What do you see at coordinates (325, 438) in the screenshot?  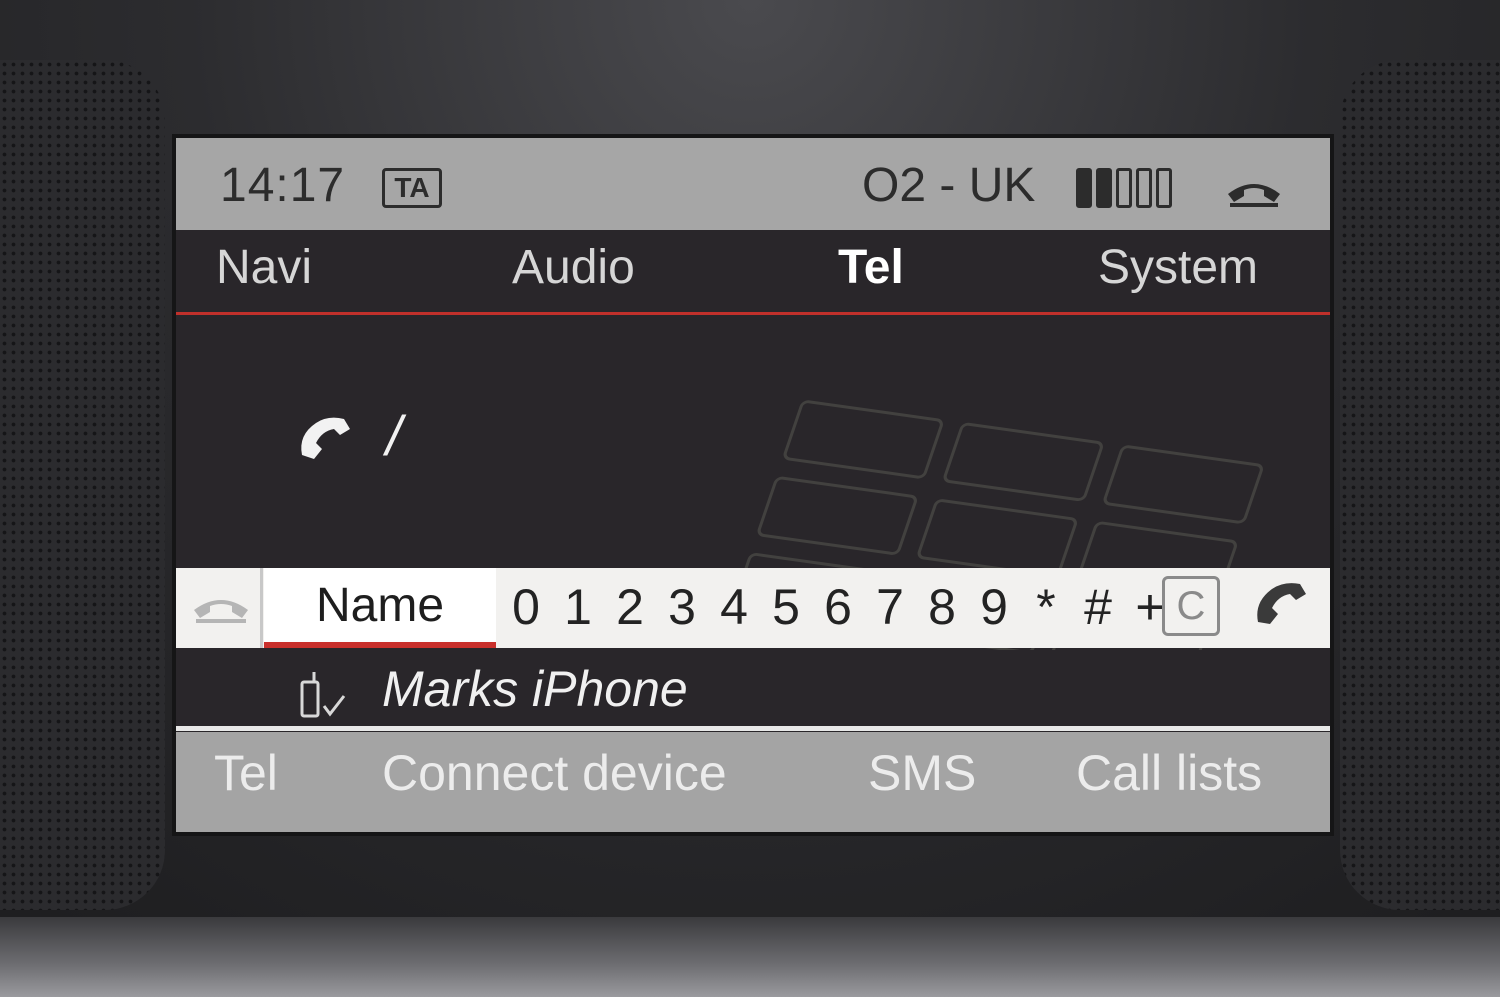 I see `phone-icon` at bounding box center [325, 438].